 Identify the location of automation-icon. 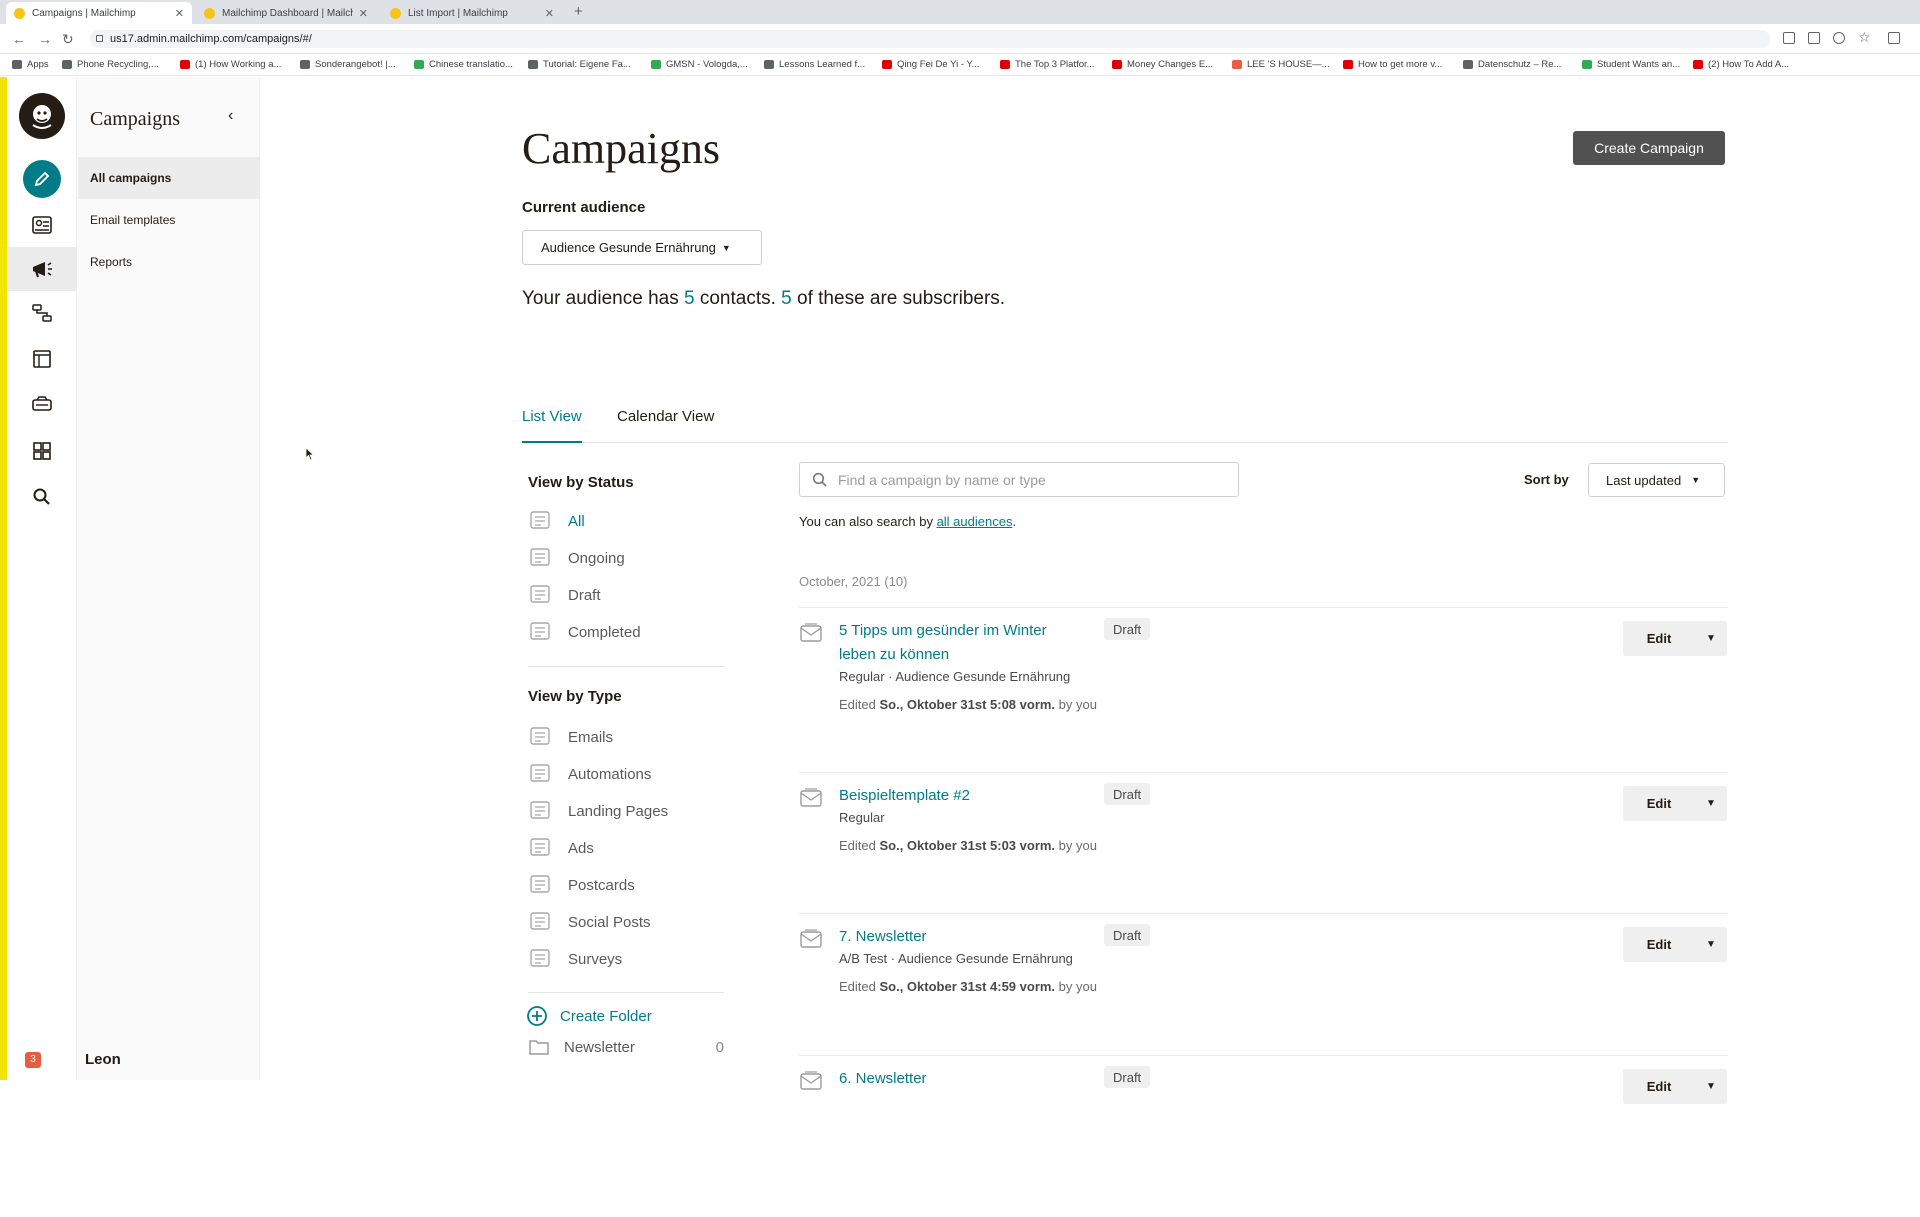
(541, 774).